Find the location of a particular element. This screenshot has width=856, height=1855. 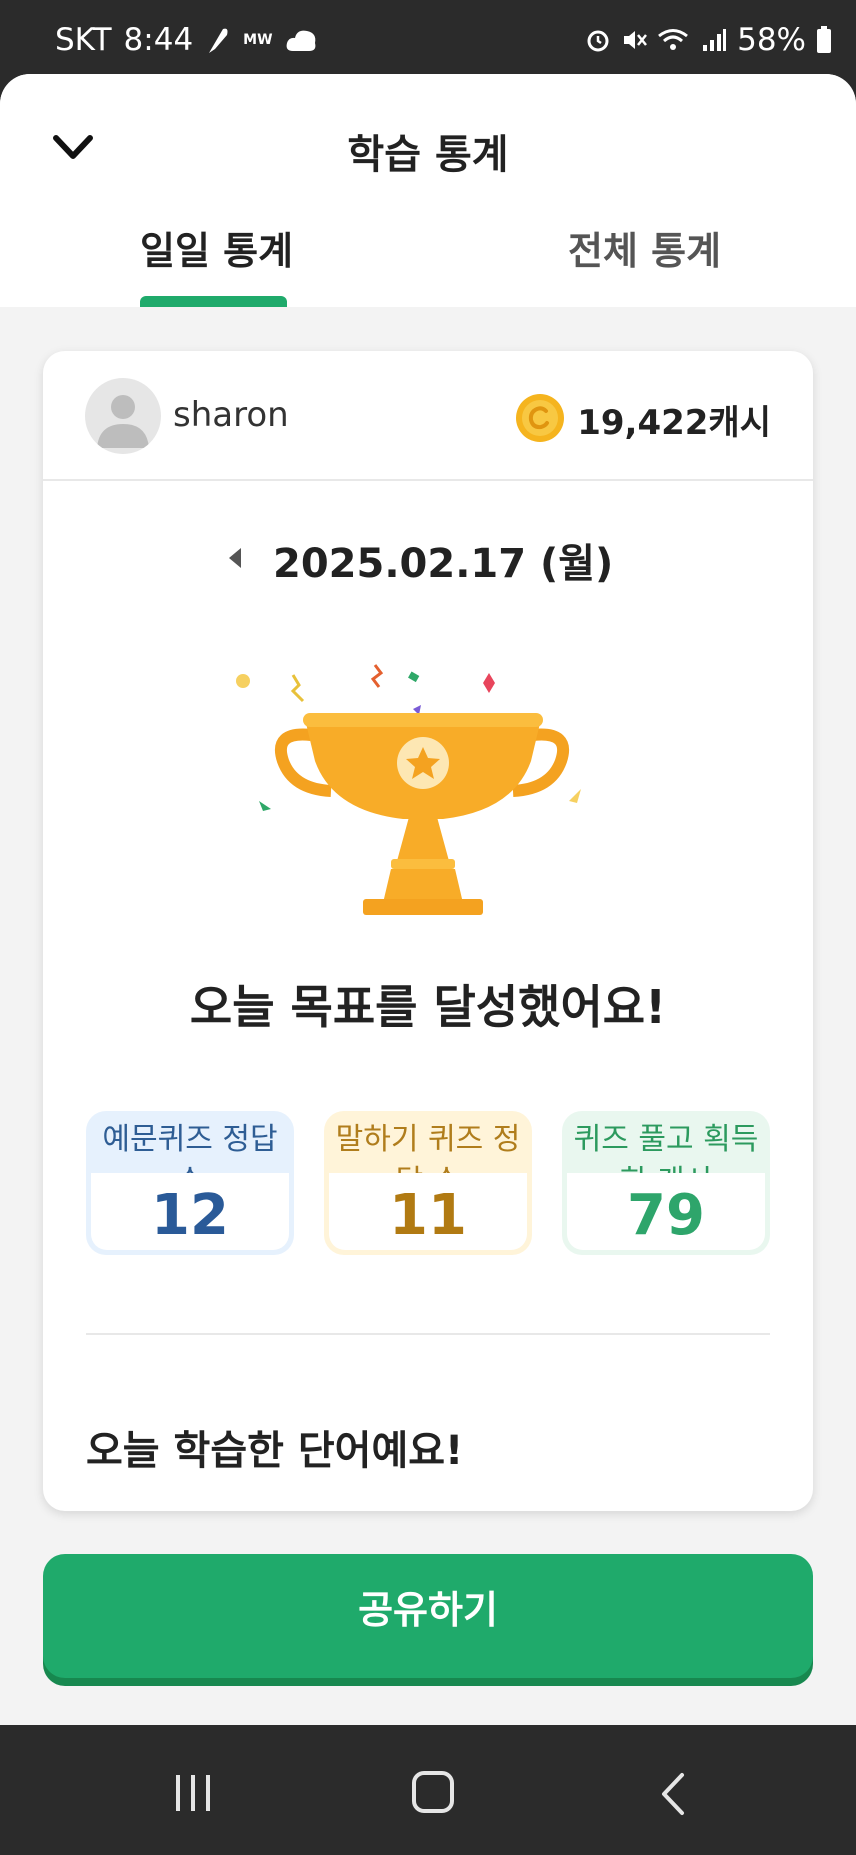

status-right: 58% is located at coordinates (708, 40).